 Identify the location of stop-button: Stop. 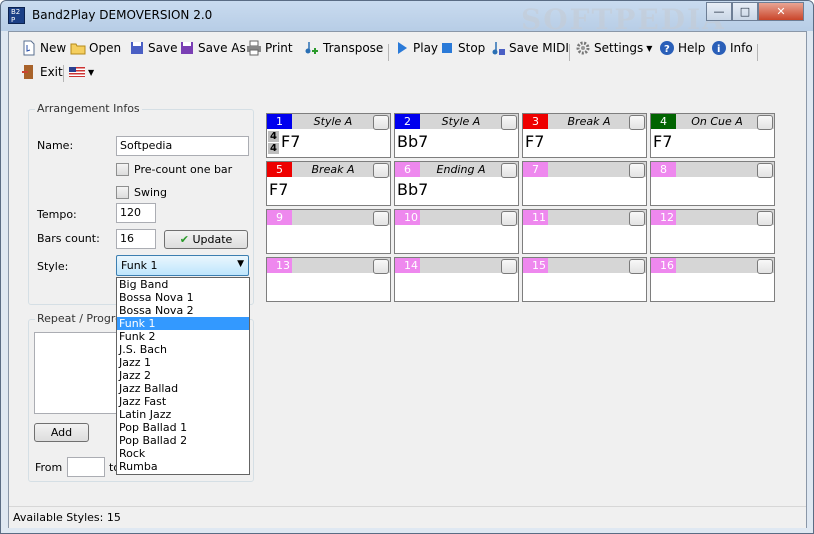
(462, 48).